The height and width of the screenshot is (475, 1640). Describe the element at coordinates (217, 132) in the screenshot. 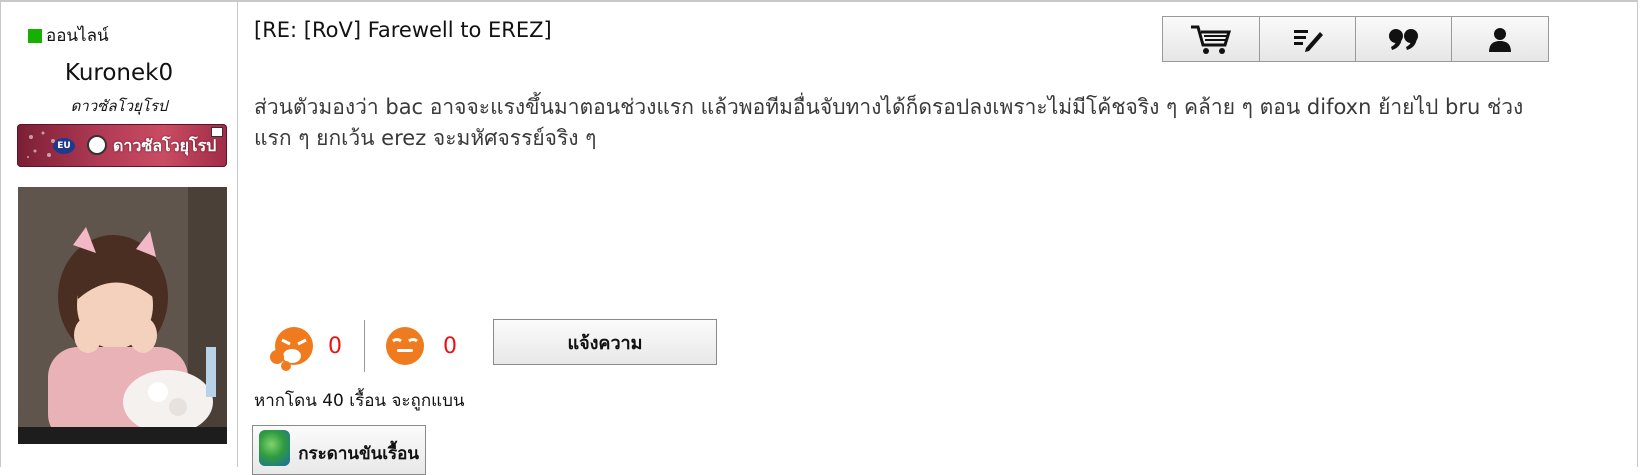

I see `flag-icon` at that location.